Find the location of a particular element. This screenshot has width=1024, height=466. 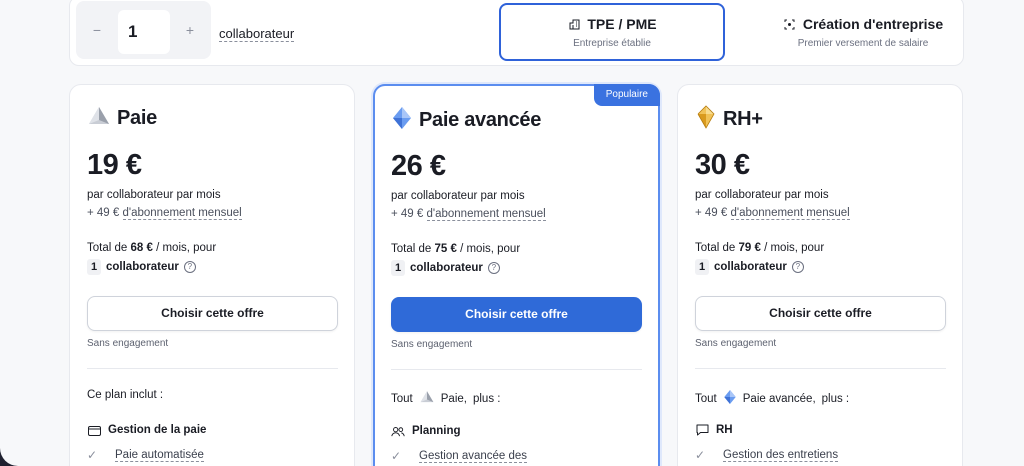

plan-name: Paie avancée is located at coordinates (480, 120).